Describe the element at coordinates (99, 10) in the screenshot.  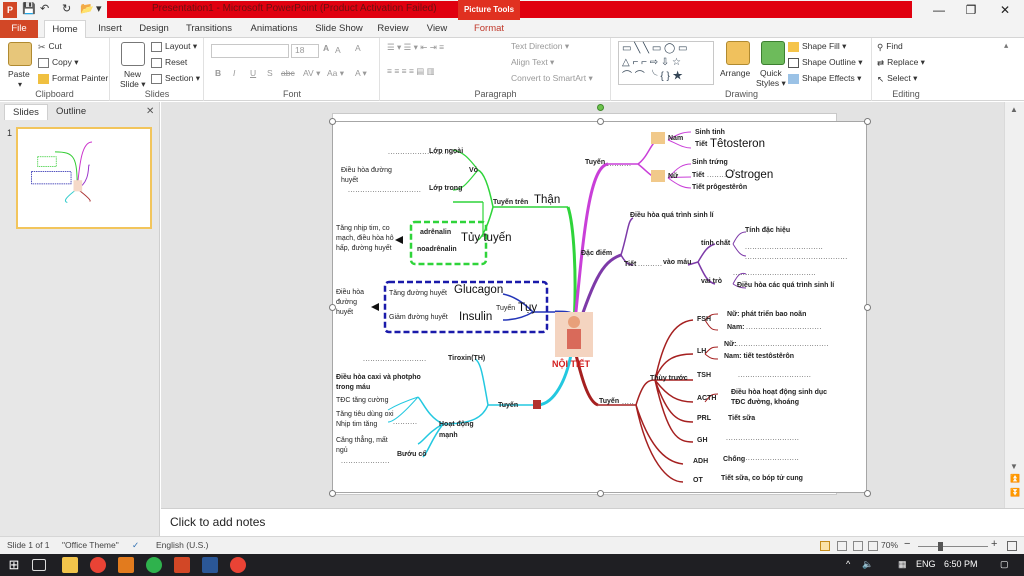
I see `customize-qat-icon: ▾` at that location.